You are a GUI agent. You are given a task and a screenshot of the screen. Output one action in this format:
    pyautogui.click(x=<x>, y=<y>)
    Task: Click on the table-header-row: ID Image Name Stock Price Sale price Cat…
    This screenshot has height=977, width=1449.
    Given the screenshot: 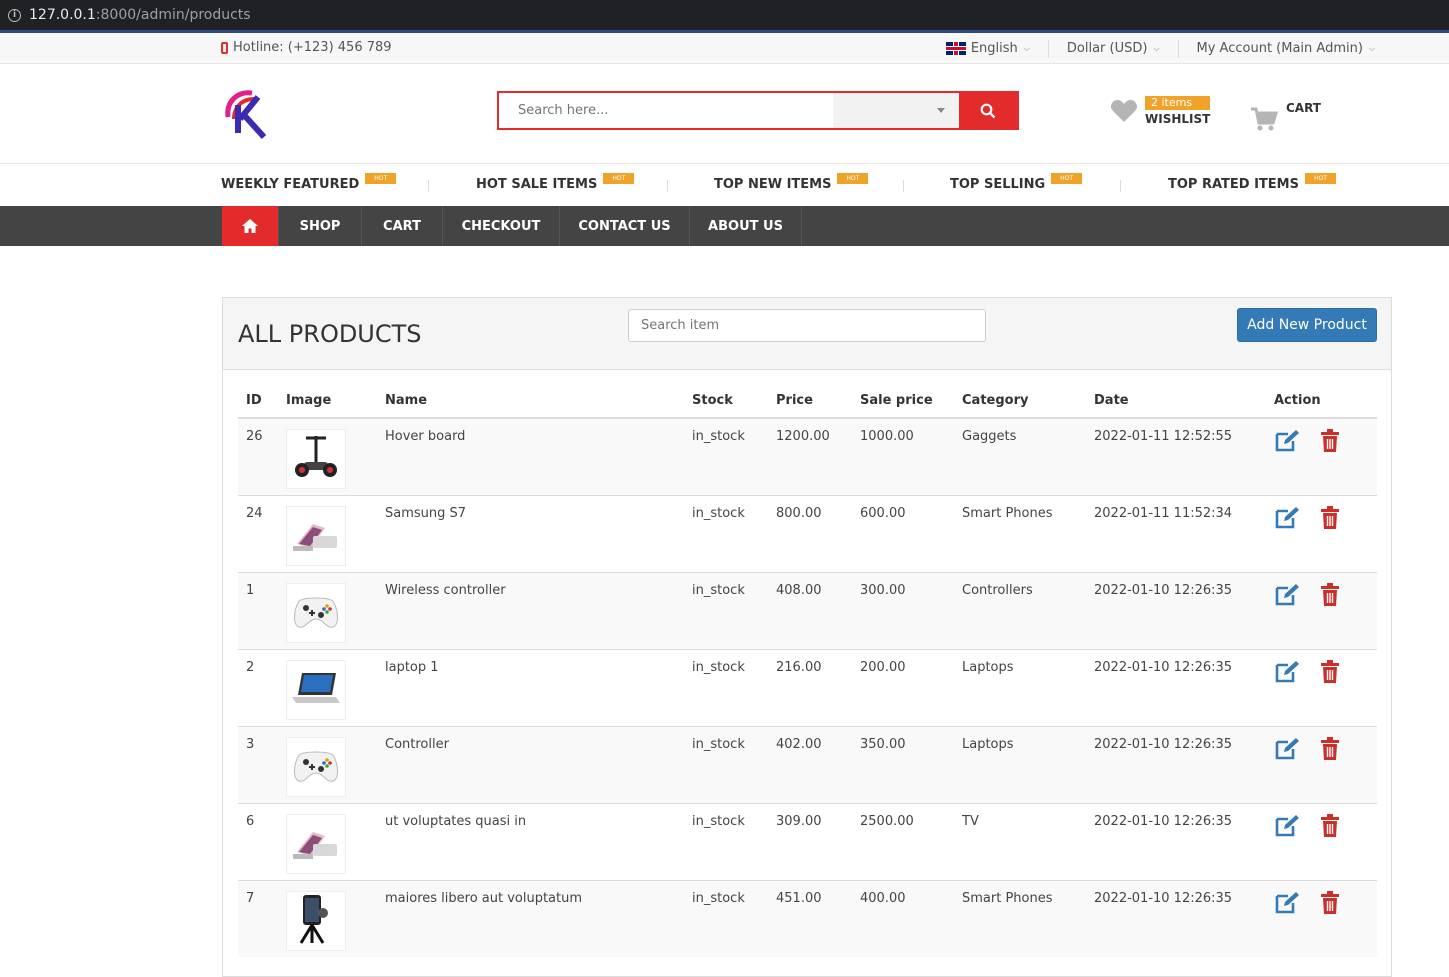 What is the action you would take?
    pyautogui.click(x=807, y=402)
    